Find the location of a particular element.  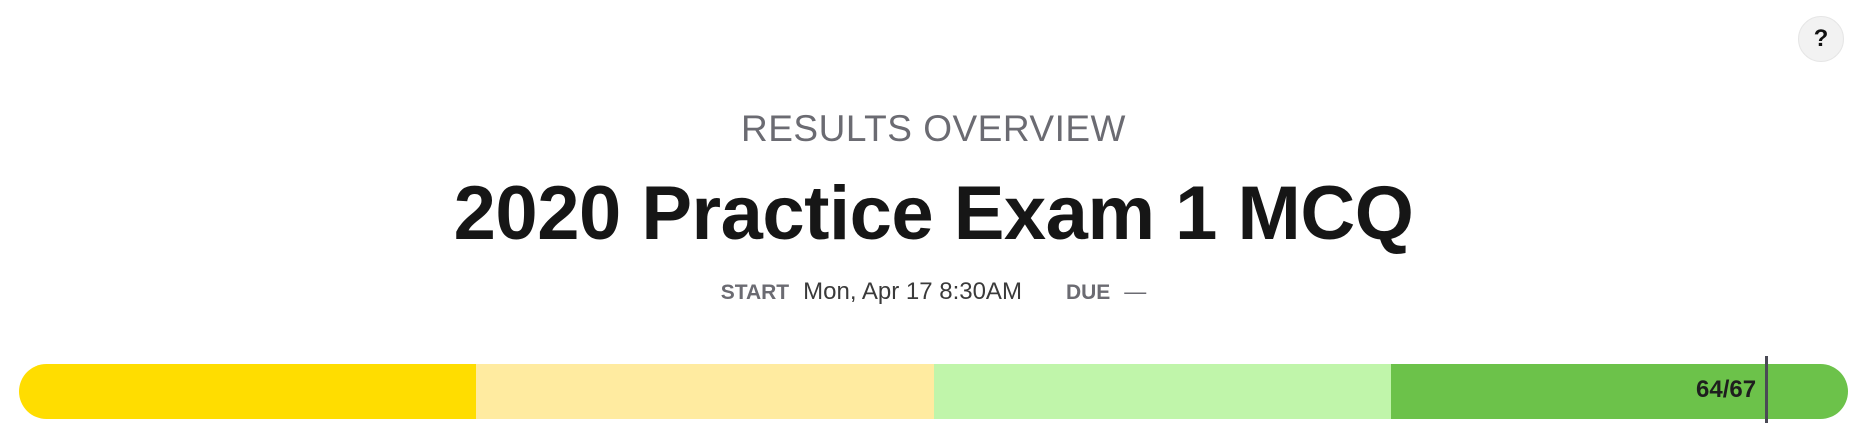

help-button: ? is located at coordinates (1821, 39).